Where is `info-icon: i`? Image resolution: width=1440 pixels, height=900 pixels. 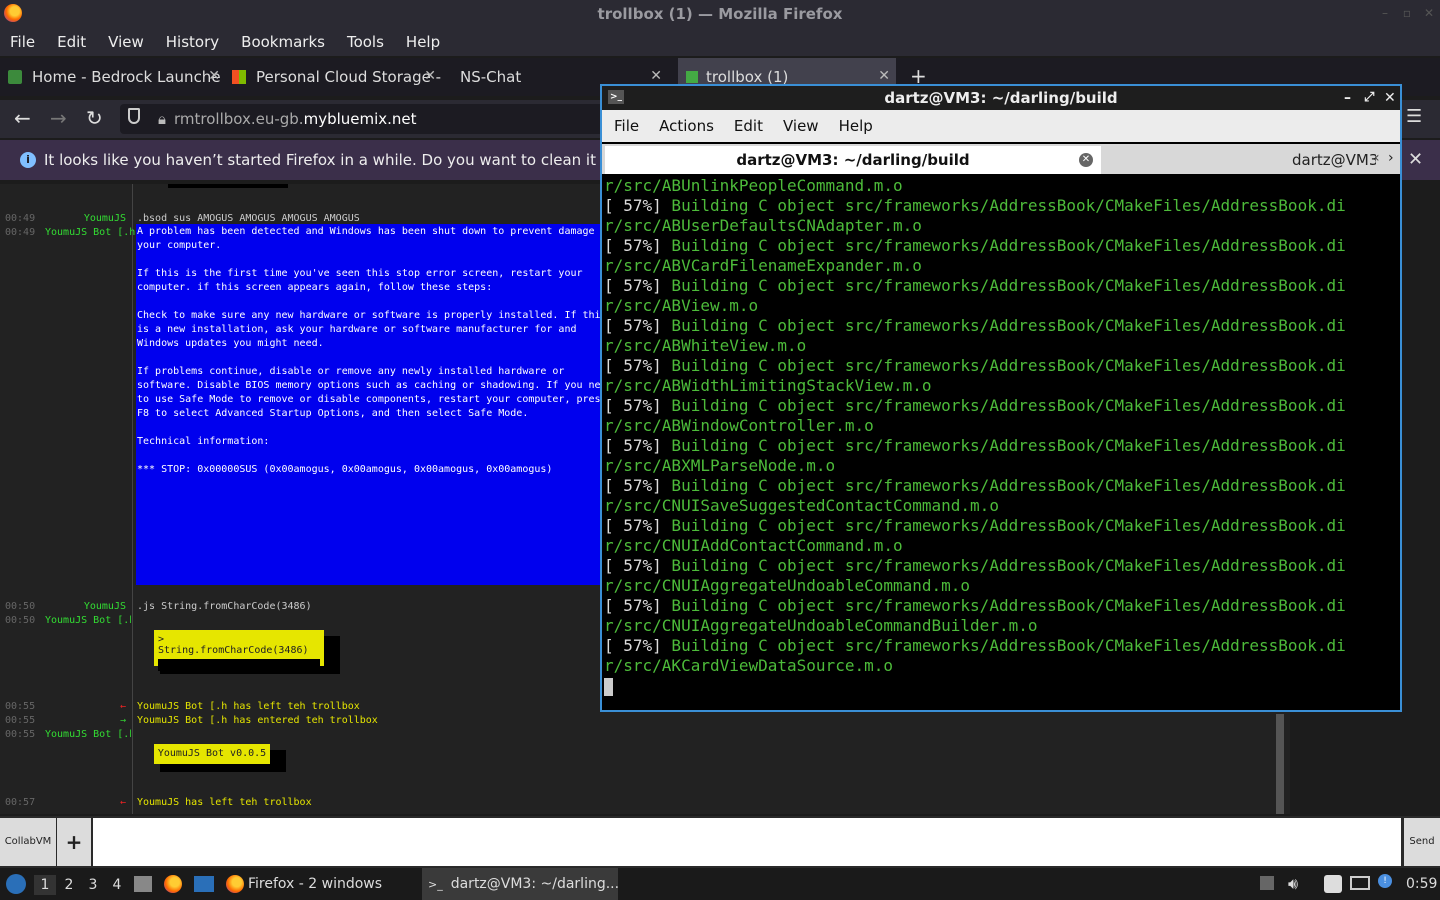 info-icon: i is located at coordinates (28, 160).